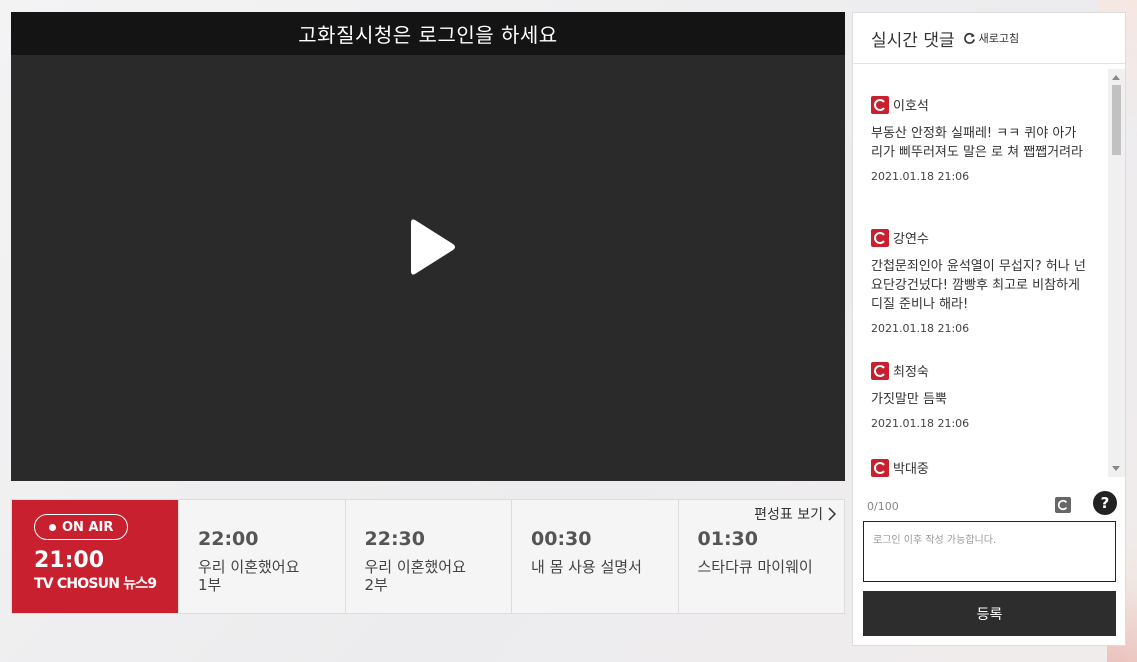 Image resolution: width=1137 pixels, height=662 pixels. I want to click on panel-header: 실시간 댓글 새로고침, so click(989, 38).